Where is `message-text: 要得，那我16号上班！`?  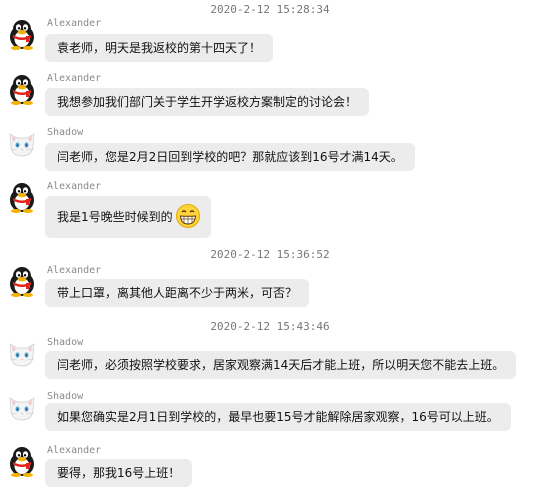
message-text: 要得，那我16号上班！ is located at coordinates (119, 473).